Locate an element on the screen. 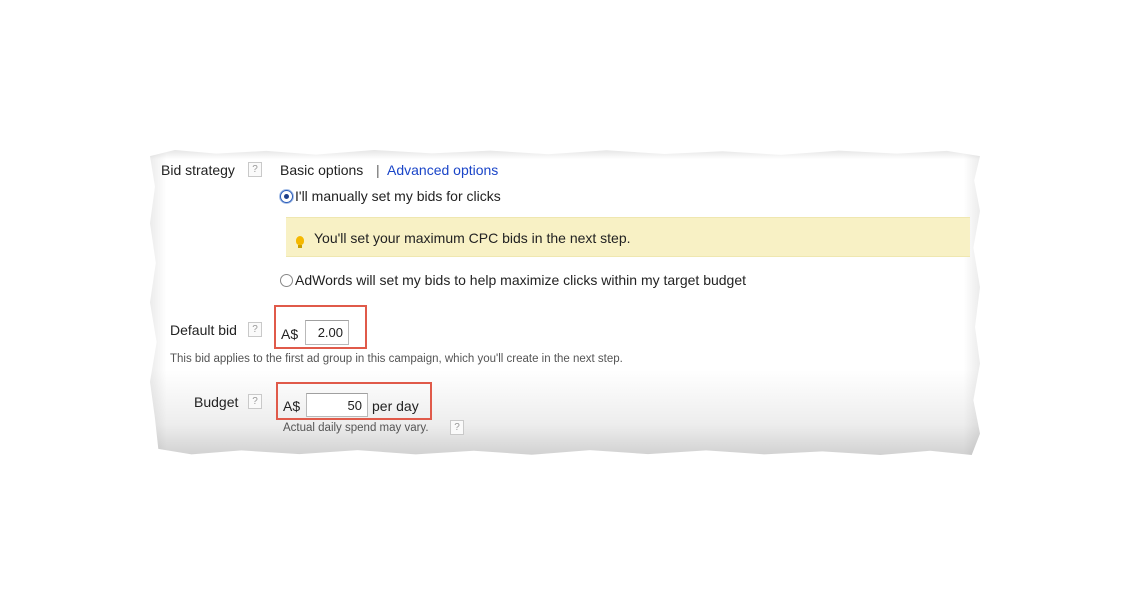  budget-note: Actual daily spend may vary. is located at coordinates (356, 428).